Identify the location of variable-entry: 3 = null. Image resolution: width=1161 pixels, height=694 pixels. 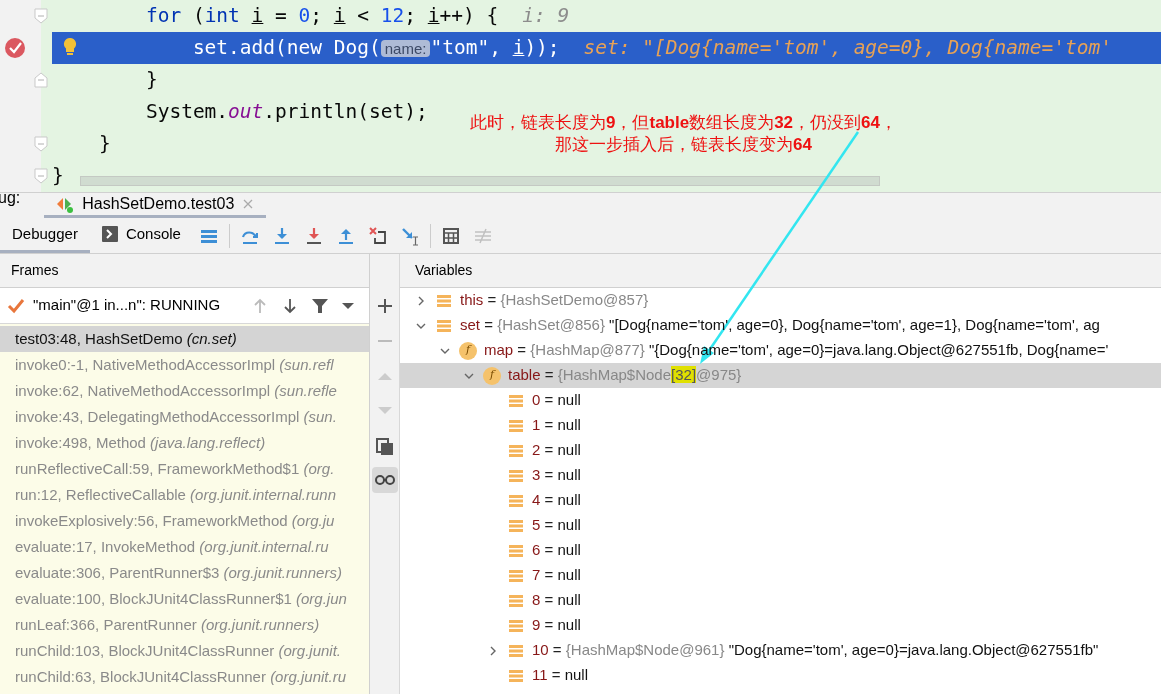
(556, 475).